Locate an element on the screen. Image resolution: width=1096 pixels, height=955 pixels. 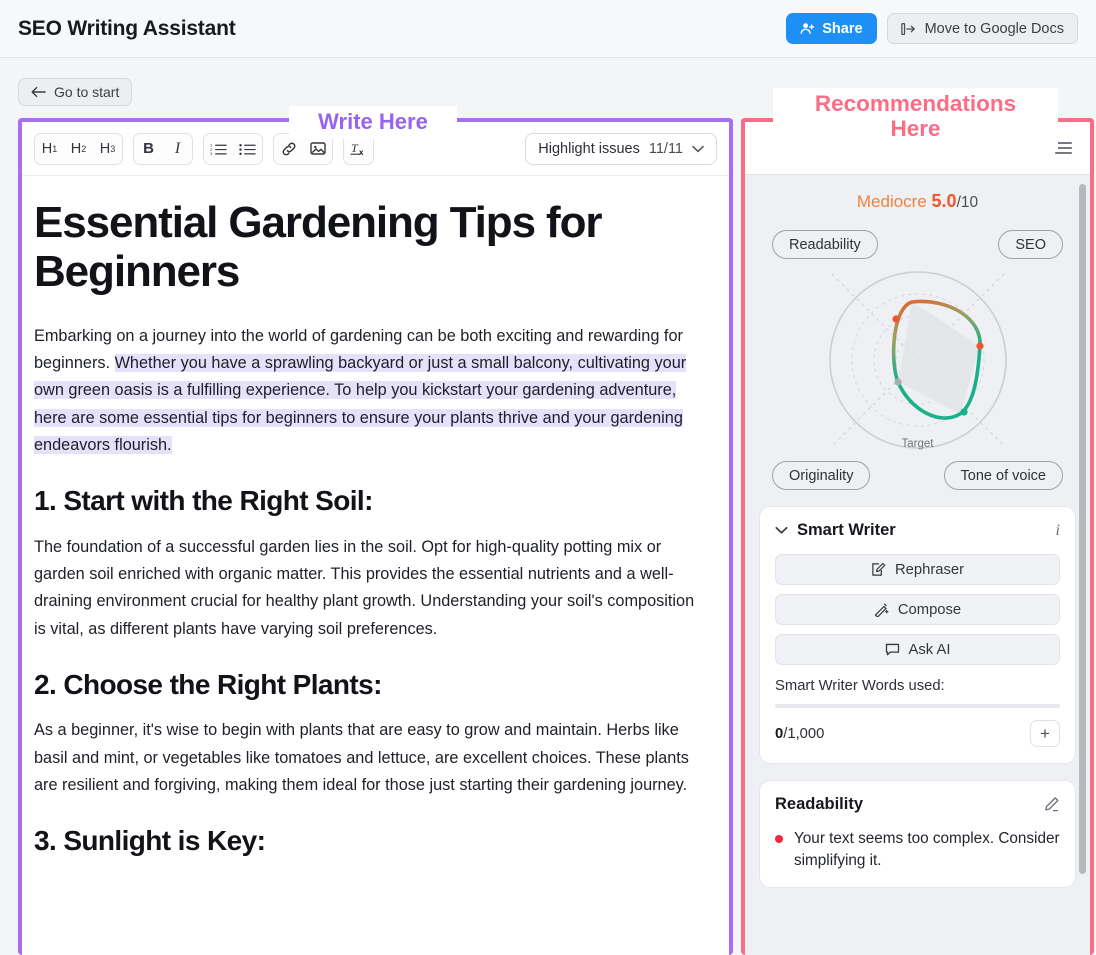
bold-button: B is located at coordinates (148, 149).